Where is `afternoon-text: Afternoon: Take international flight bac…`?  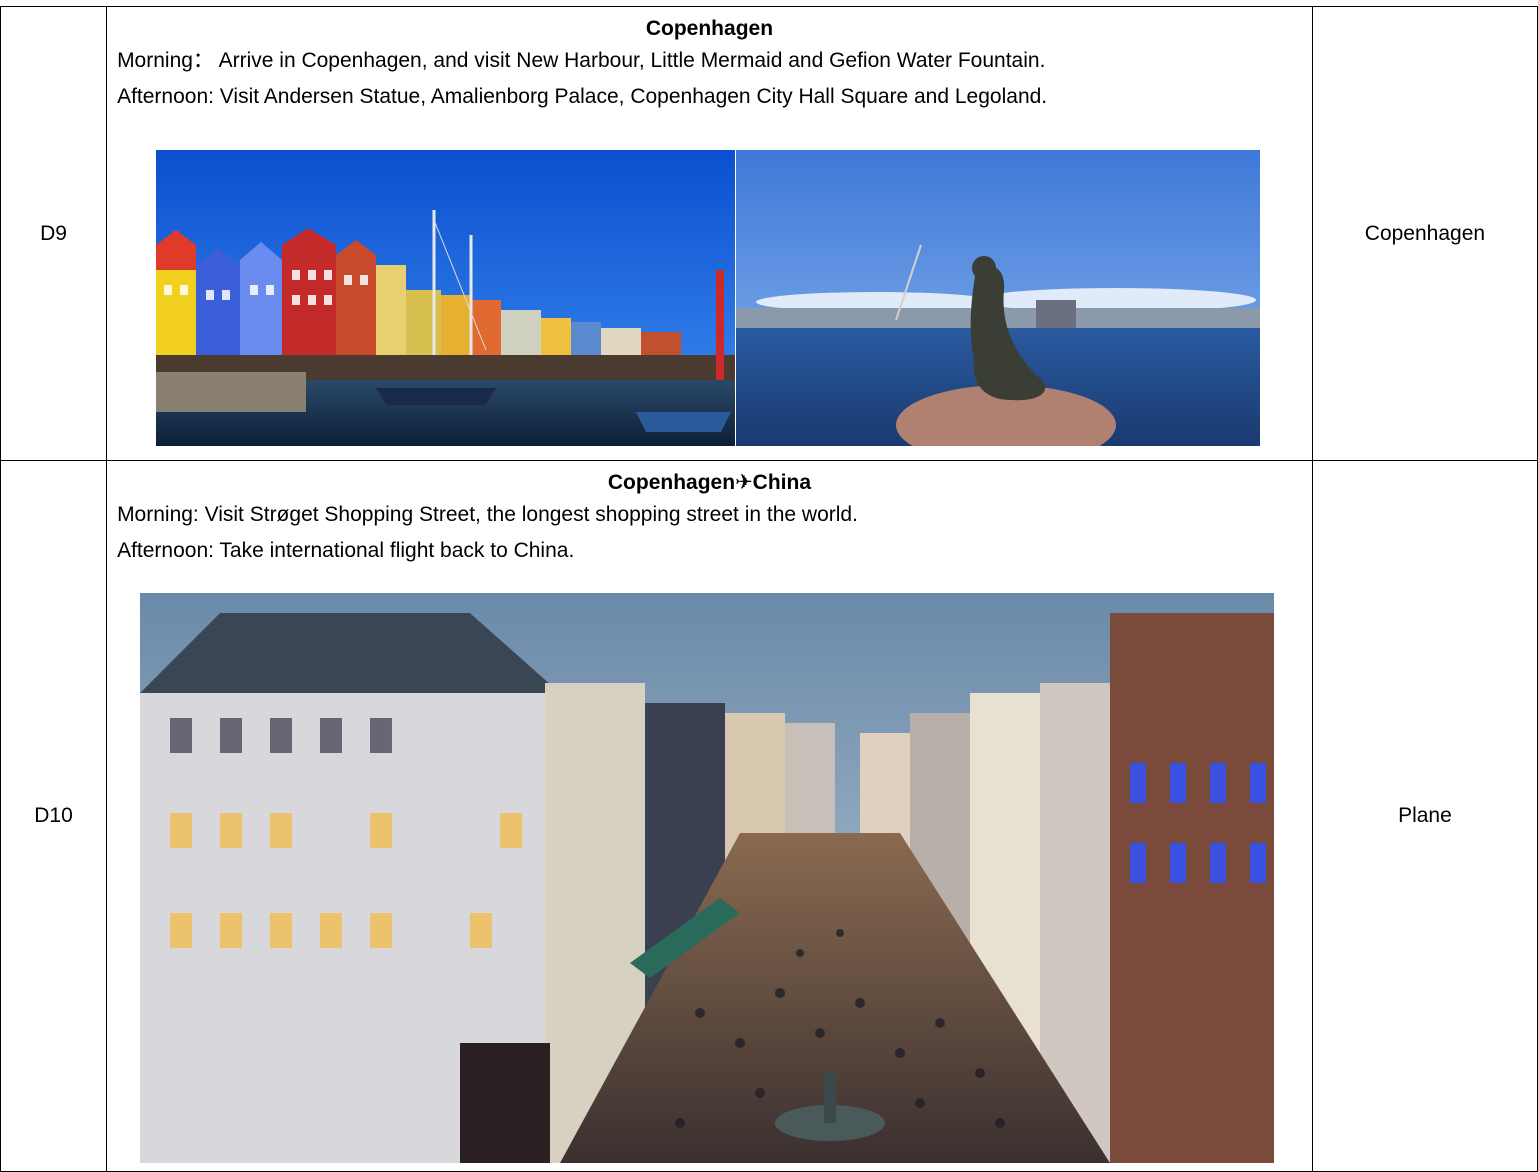 afternoon-text: Afternoon: Take international flight bac… is located at coordinates (346, 550).